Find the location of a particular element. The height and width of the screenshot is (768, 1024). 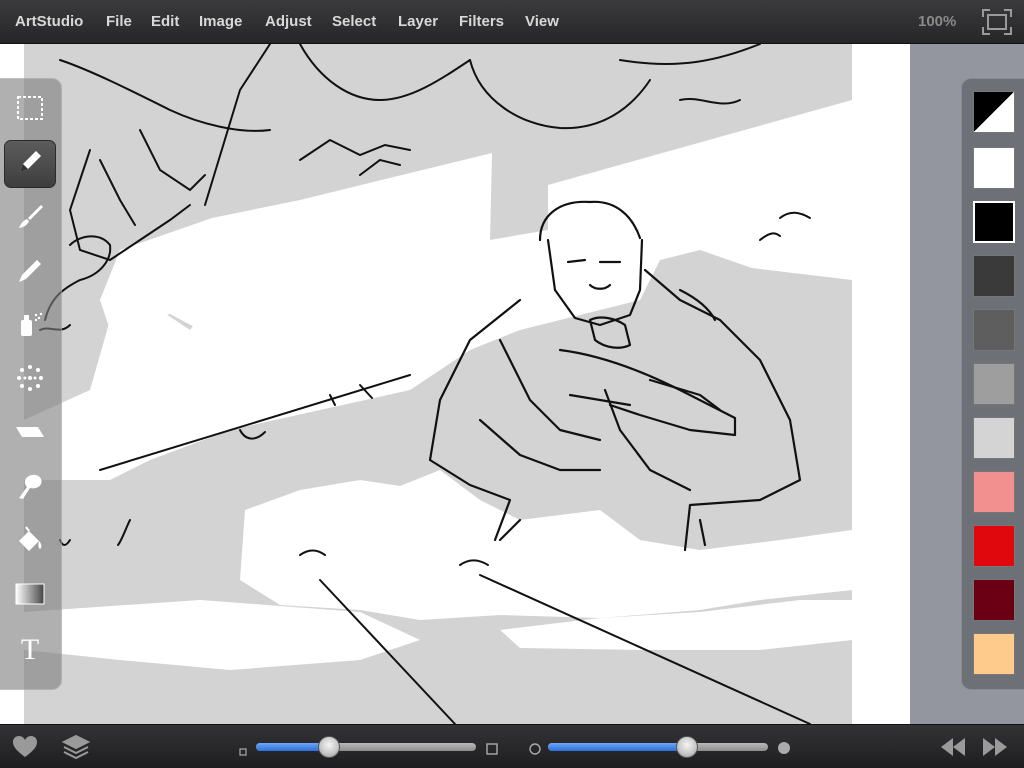

text-tool: T is located at coordinates (30, 650).